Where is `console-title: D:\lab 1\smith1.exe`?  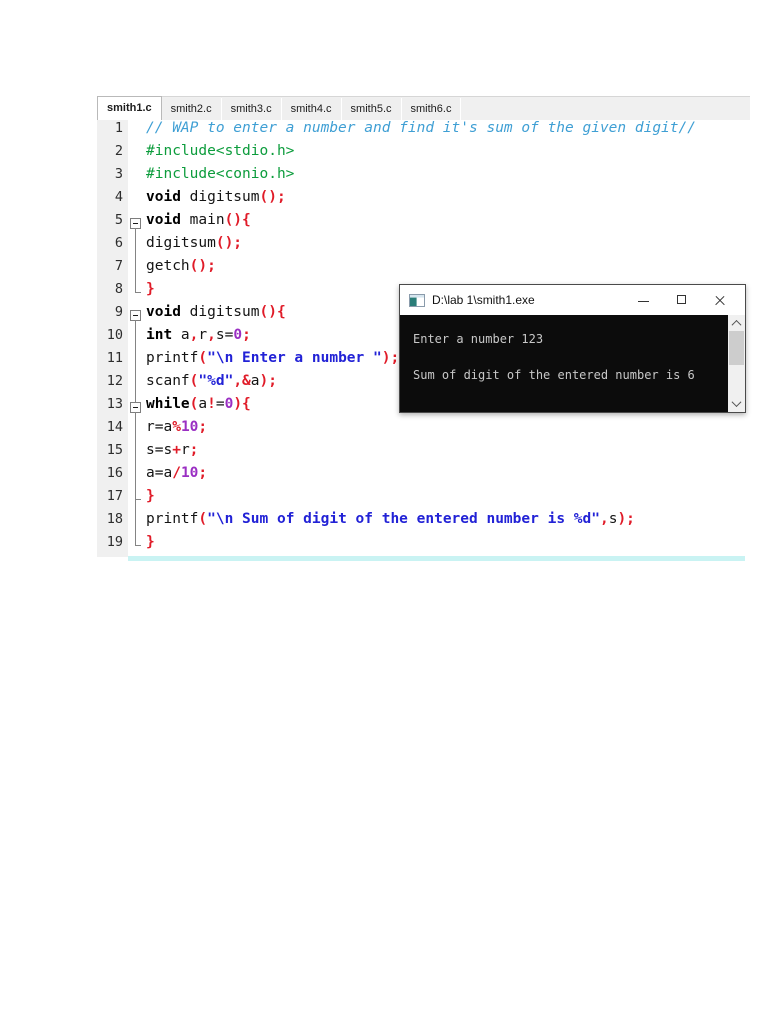 console-title: D:\lab 1\smith1.exe is located at coordinates (483, 300).